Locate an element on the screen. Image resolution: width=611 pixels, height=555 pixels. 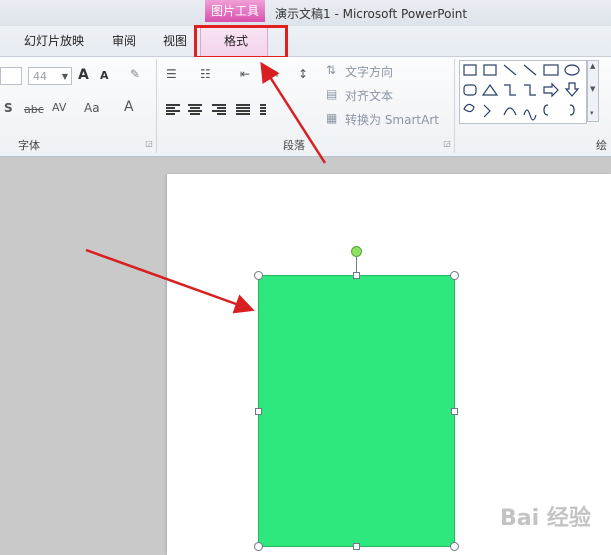
annotation-arrow-to-shape is located at coordinates (170, 281).